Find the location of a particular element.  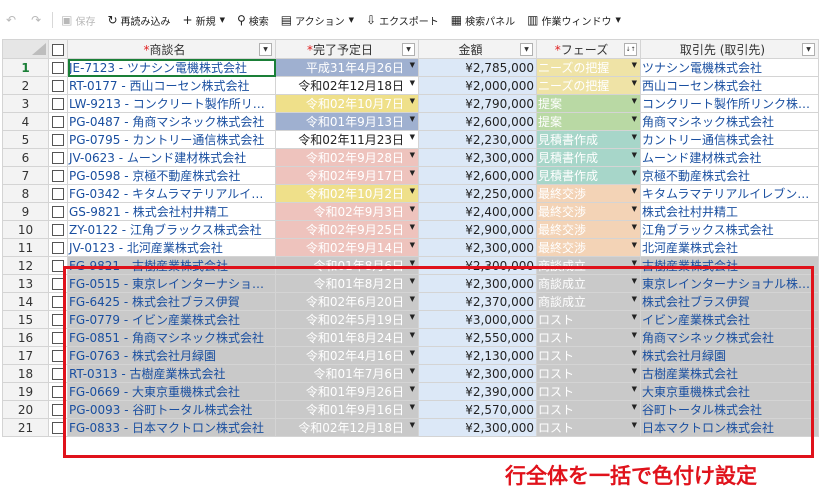

amount-cell: ¥3,000,000 is located at coordinates (477, 319).